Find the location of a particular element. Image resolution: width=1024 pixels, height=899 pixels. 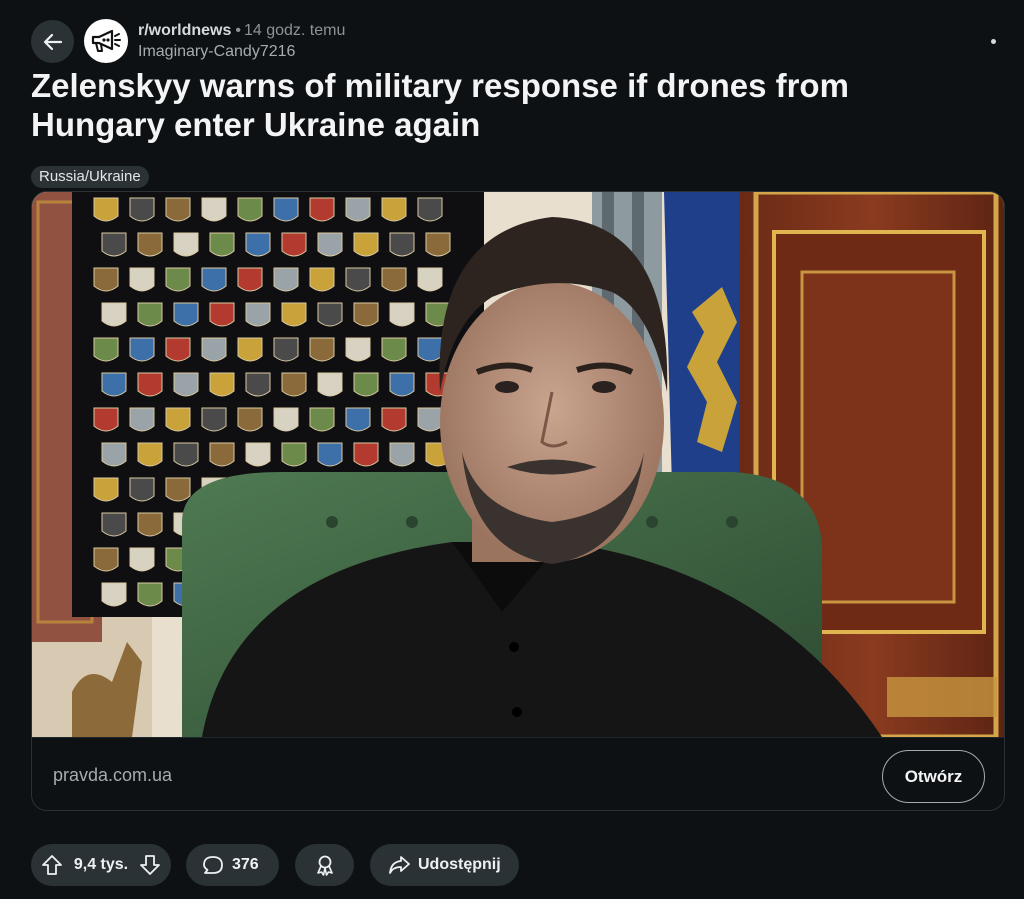

more-options-button is located at coordinates (993, 41).